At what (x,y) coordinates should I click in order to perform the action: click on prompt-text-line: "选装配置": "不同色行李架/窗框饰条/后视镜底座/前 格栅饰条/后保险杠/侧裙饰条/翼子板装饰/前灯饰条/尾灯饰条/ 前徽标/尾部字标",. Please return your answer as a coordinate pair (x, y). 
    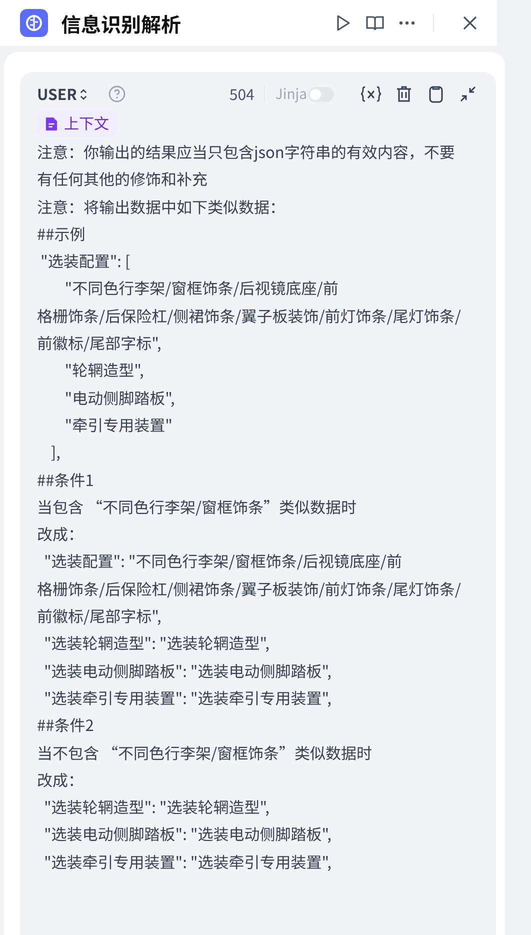
    Looking at the image, I should click on (249, 589).